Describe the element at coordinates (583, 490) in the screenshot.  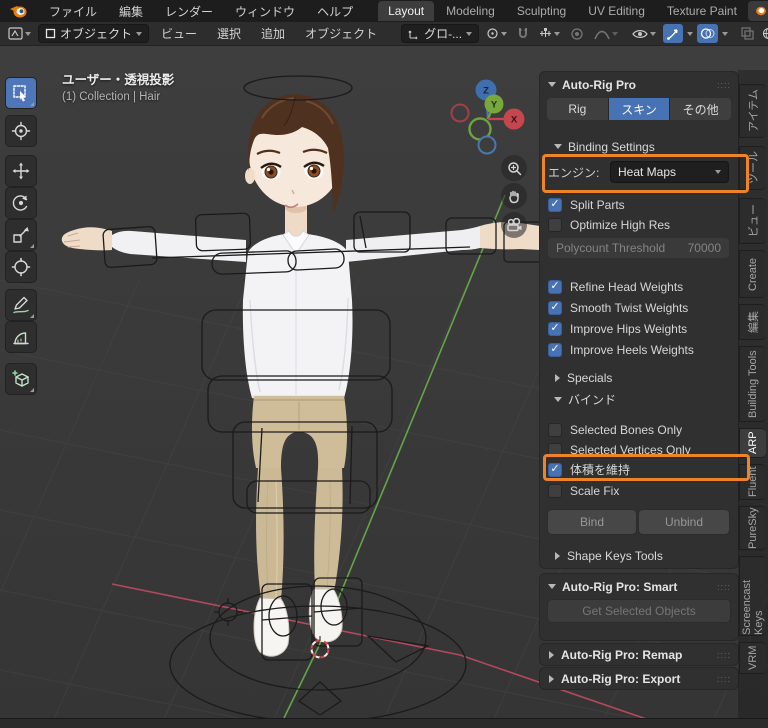
I see `checkbox-scale-fix: Scale Fix` at that location.